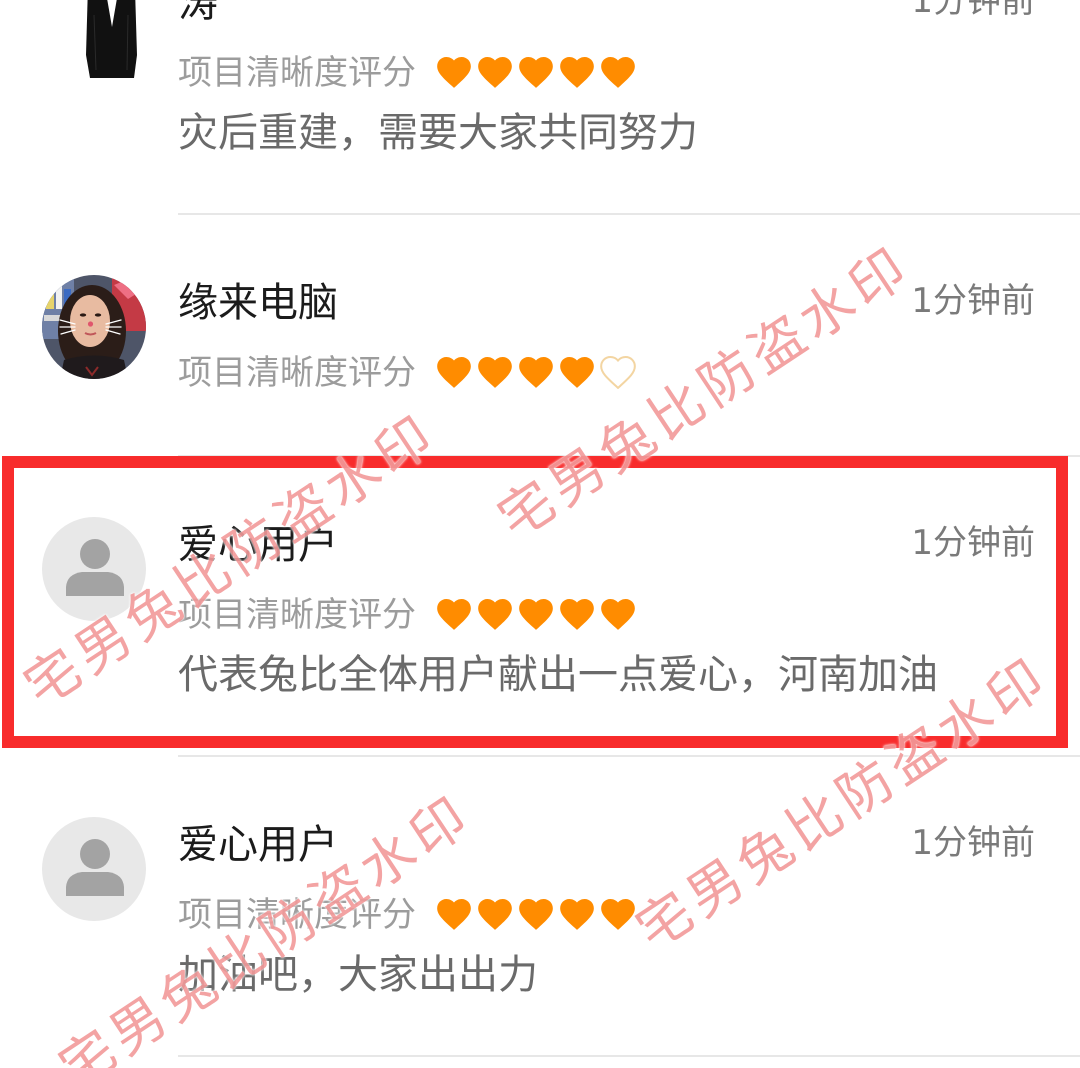  I want to click on comment-text: 灾后重建，需要大家共同努力, so click(438, 133).